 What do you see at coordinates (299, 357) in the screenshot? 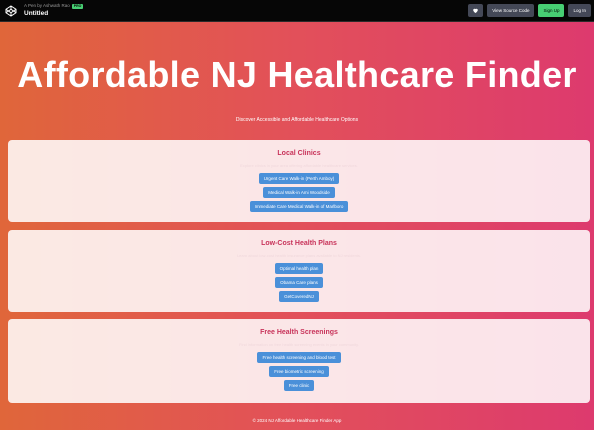
I see `screening-link-button: Free health screening and blood test` at bounding box center [299, 357].